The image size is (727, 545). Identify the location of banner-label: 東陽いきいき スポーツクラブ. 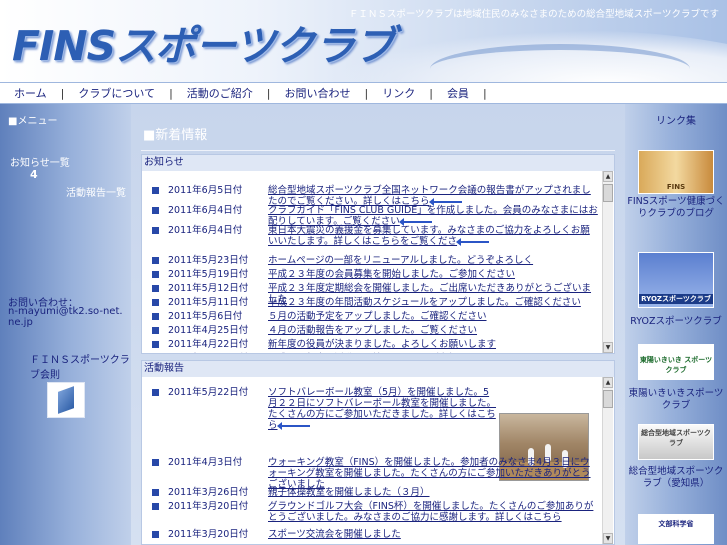
(676, 365).